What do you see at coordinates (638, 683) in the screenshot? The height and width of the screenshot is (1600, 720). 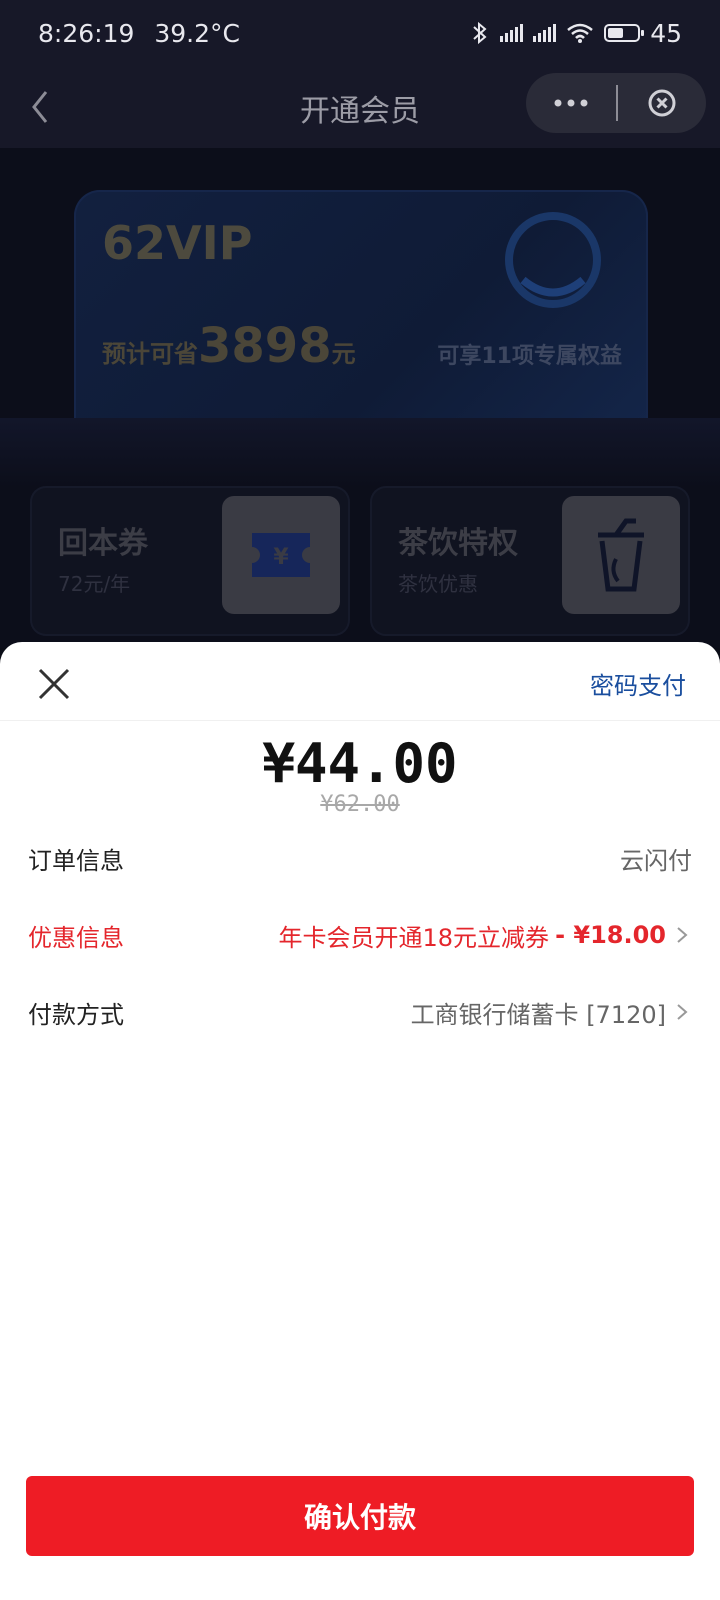 I see `password-pay-link: 密码支付` at bounding box center [638, 683].